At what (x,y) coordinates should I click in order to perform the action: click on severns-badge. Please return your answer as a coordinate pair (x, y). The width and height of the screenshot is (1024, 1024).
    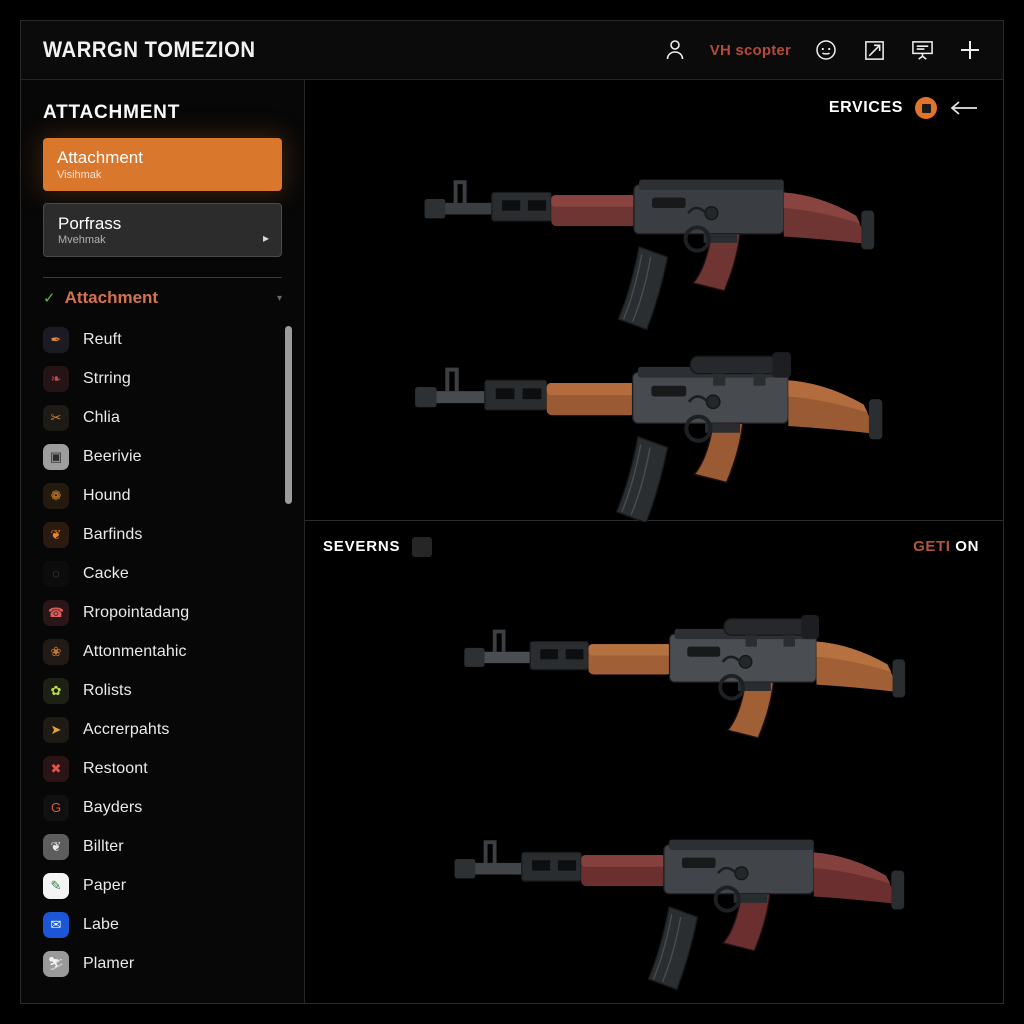
    Looking at the image, I should click on (422, 546).